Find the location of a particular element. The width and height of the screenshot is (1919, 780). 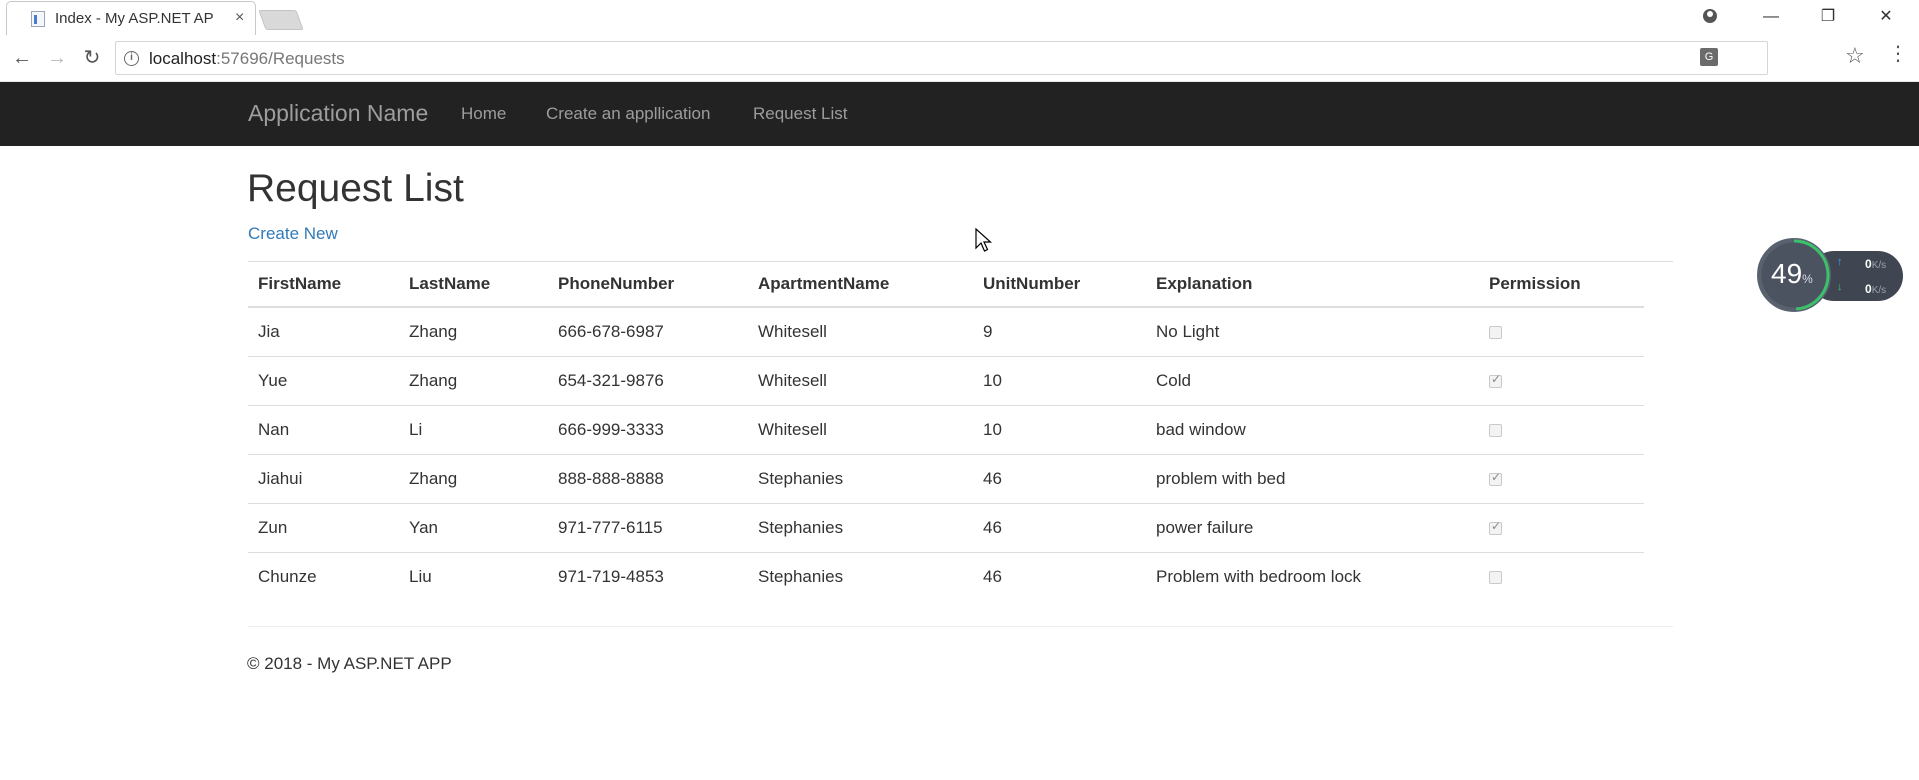

cell-phonenumber: 654-321-9876 is located at coordinates (648, 380).